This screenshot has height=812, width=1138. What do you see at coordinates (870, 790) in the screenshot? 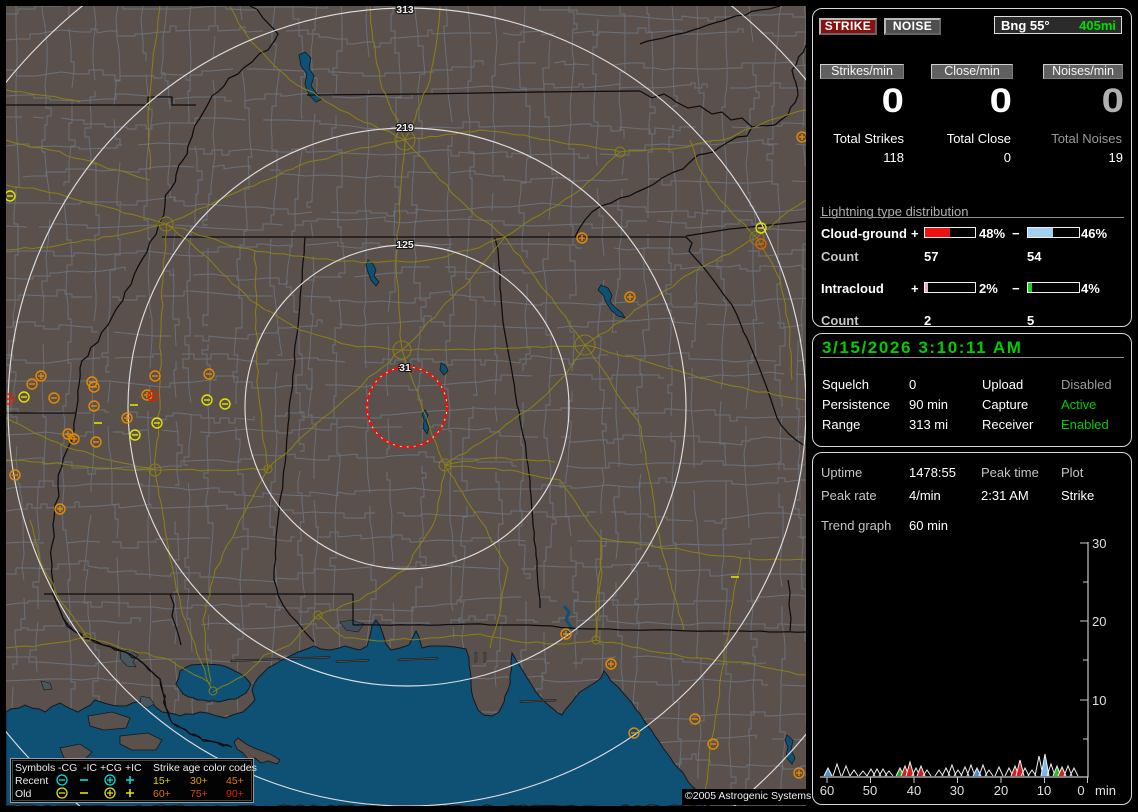
I see `svg-text: 50` at bounding box center [870, 790].